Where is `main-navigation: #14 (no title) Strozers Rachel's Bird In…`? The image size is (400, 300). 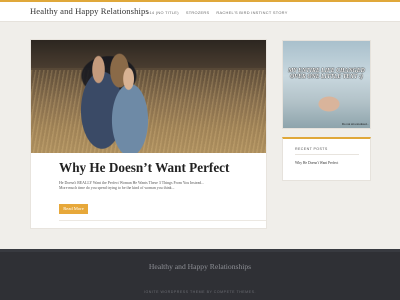
main-navigation: #14 (no title) Strozers Rachel's Bird In… is located at coordinates (221, 13).